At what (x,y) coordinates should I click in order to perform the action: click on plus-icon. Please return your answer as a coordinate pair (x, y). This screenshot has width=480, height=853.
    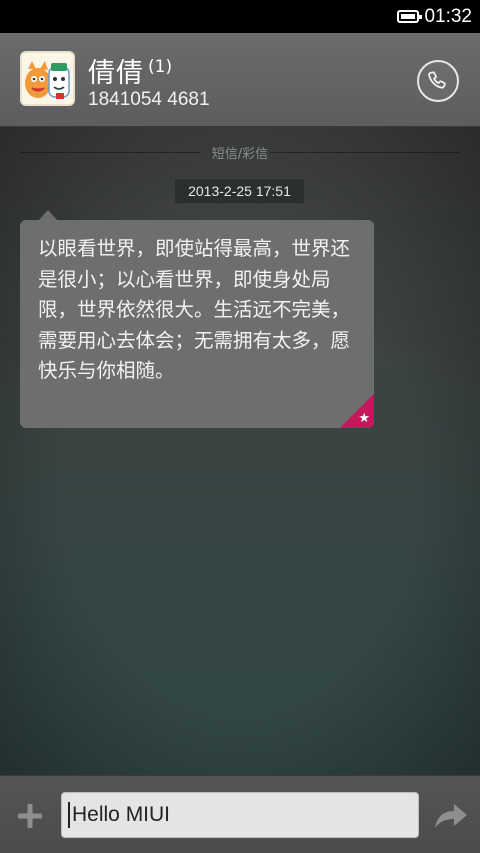
    Looking at the image, I should click on (30, 816).